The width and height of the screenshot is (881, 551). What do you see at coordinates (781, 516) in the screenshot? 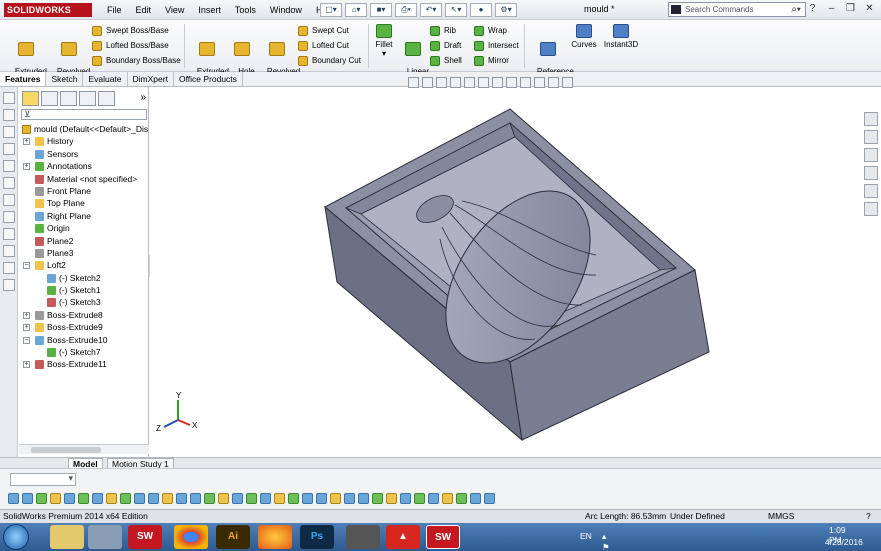
I see `status-units: MMGS` at bounding box center [781, 516].